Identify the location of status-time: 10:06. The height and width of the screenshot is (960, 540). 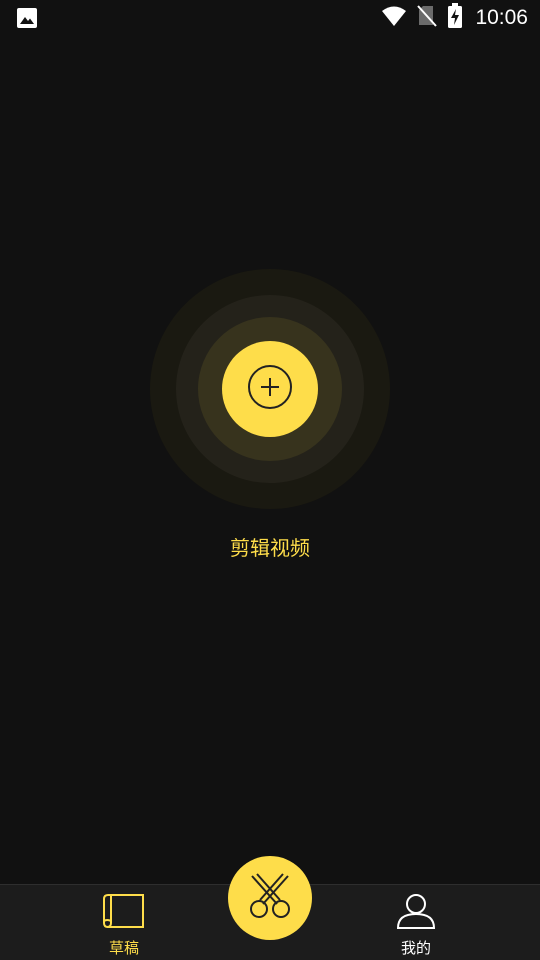
(501, 17).